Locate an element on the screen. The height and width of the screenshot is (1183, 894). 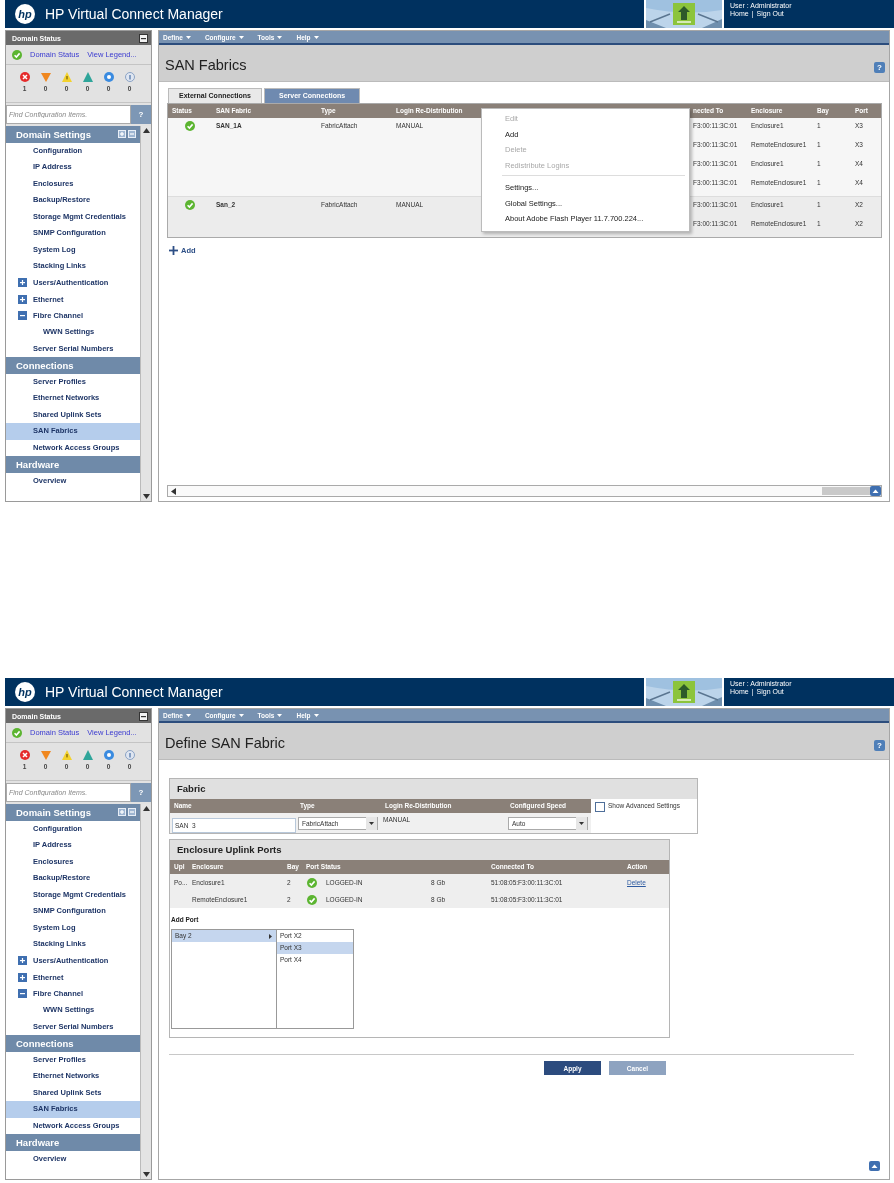
page-title: Define SAN Fabric is located at coordinates (225, 742).